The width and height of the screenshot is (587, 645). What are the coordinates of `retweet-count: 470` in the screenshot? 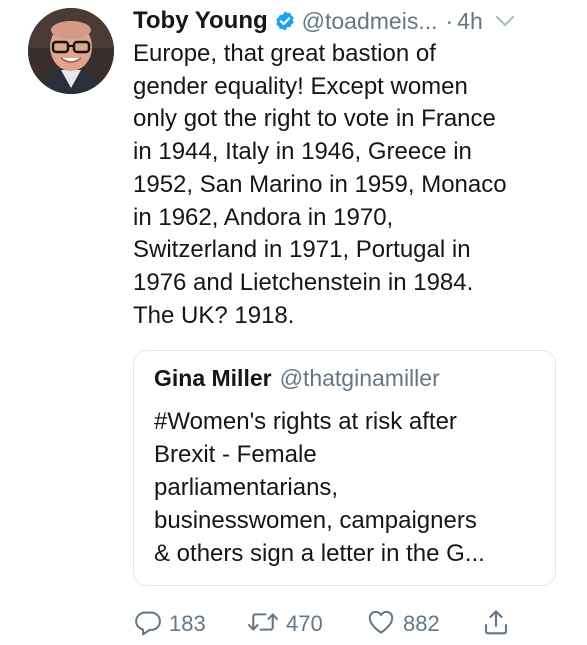 It's located at (304, 623).